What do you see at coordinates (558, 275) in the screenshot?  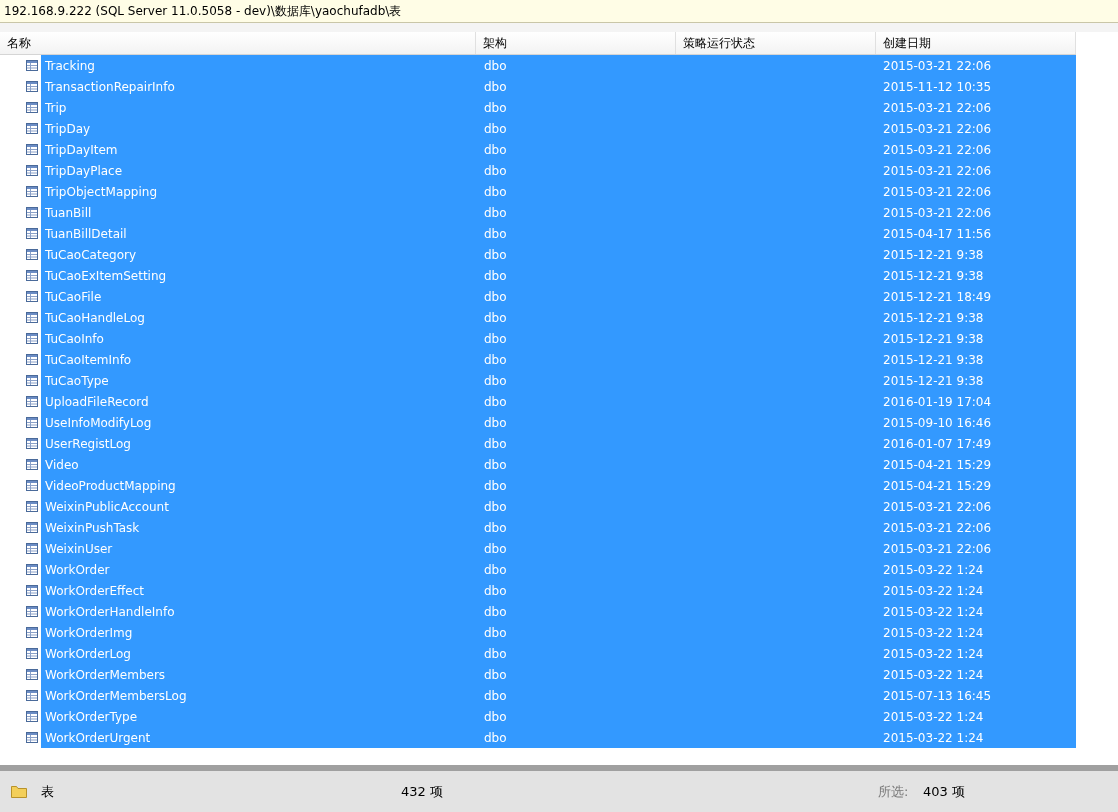 I see `table-row: TuCaoExItemSetting dbo 2015-12-21 9:38` at bounding box center [558, 275].